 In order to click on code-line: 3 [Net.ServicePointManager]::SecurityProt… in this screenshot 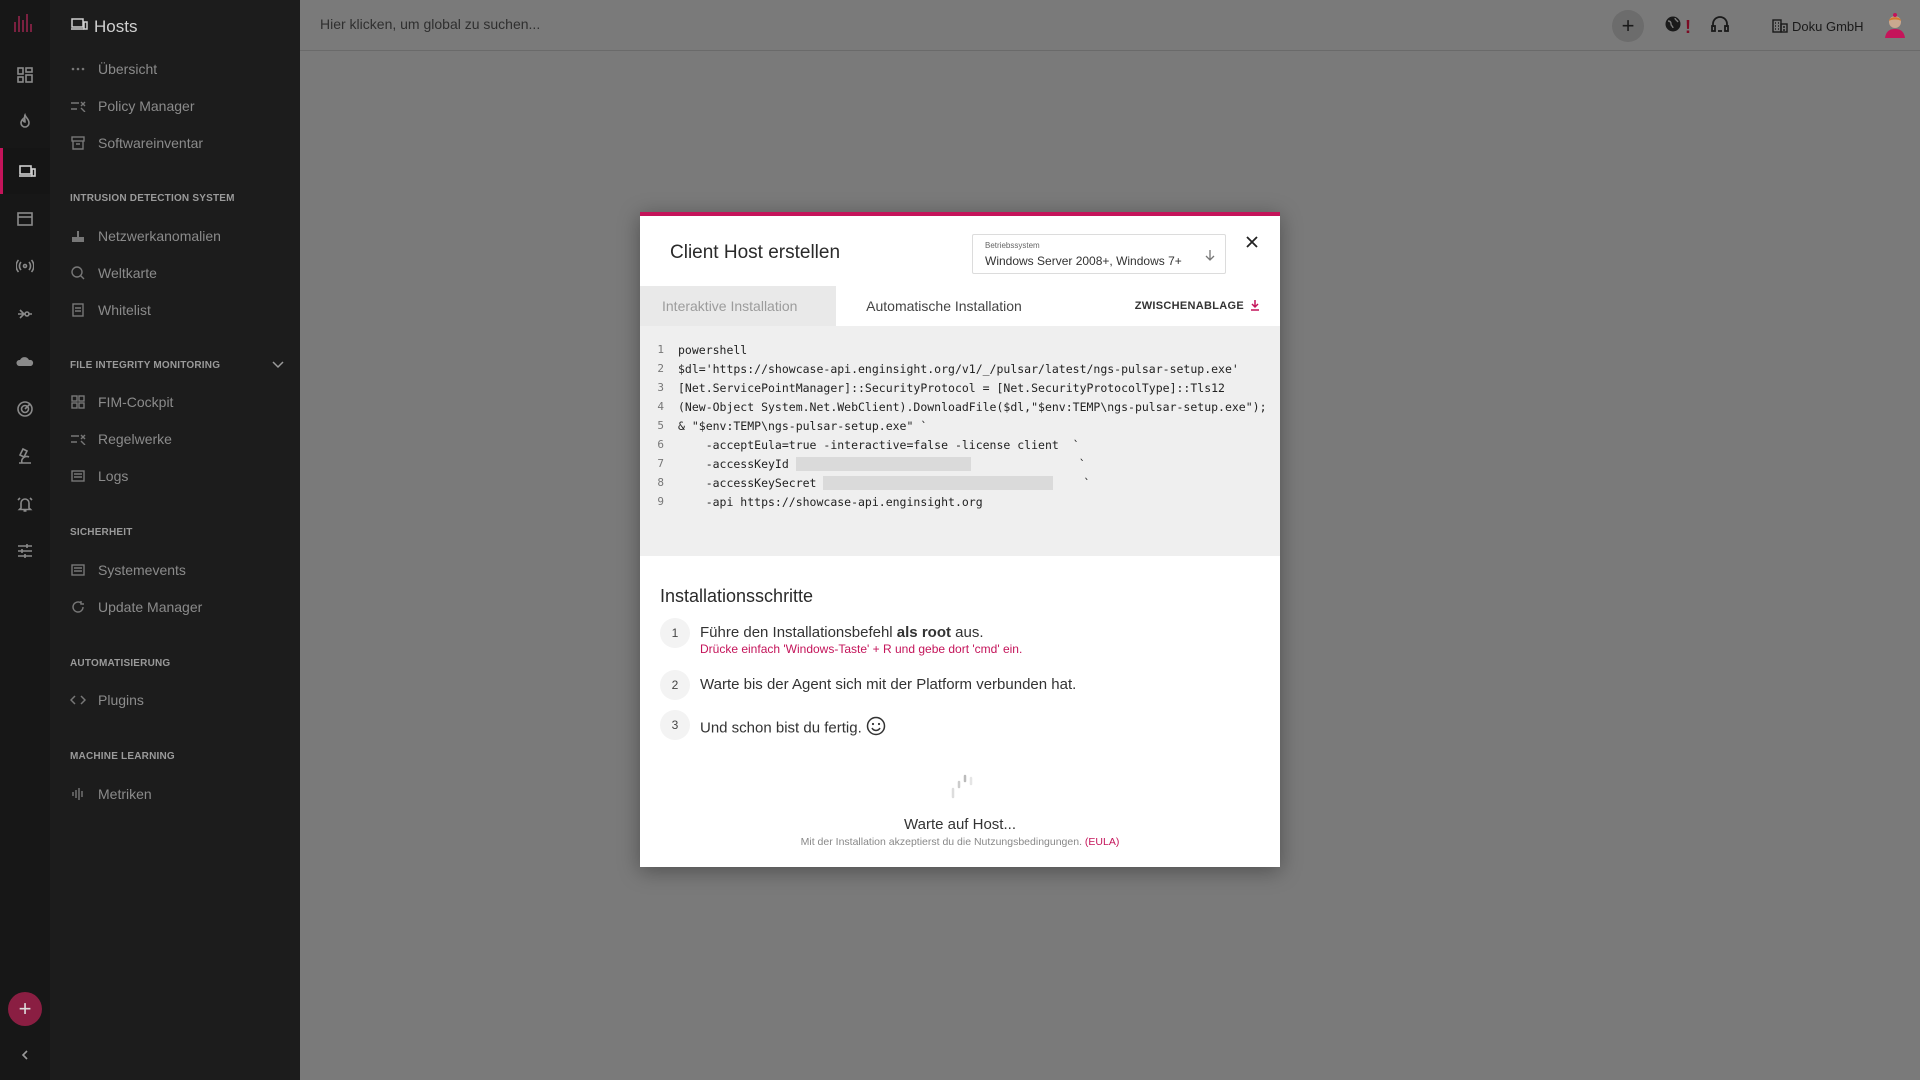, I will do `click(941, 387)`.